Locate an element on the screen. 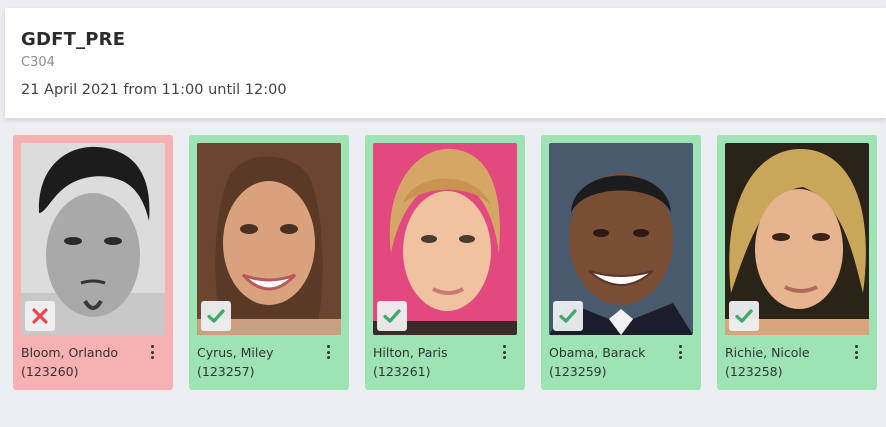 The width and height of the screenshot is (886, 427). room-label: C304 is located at coordinates (38, 62).